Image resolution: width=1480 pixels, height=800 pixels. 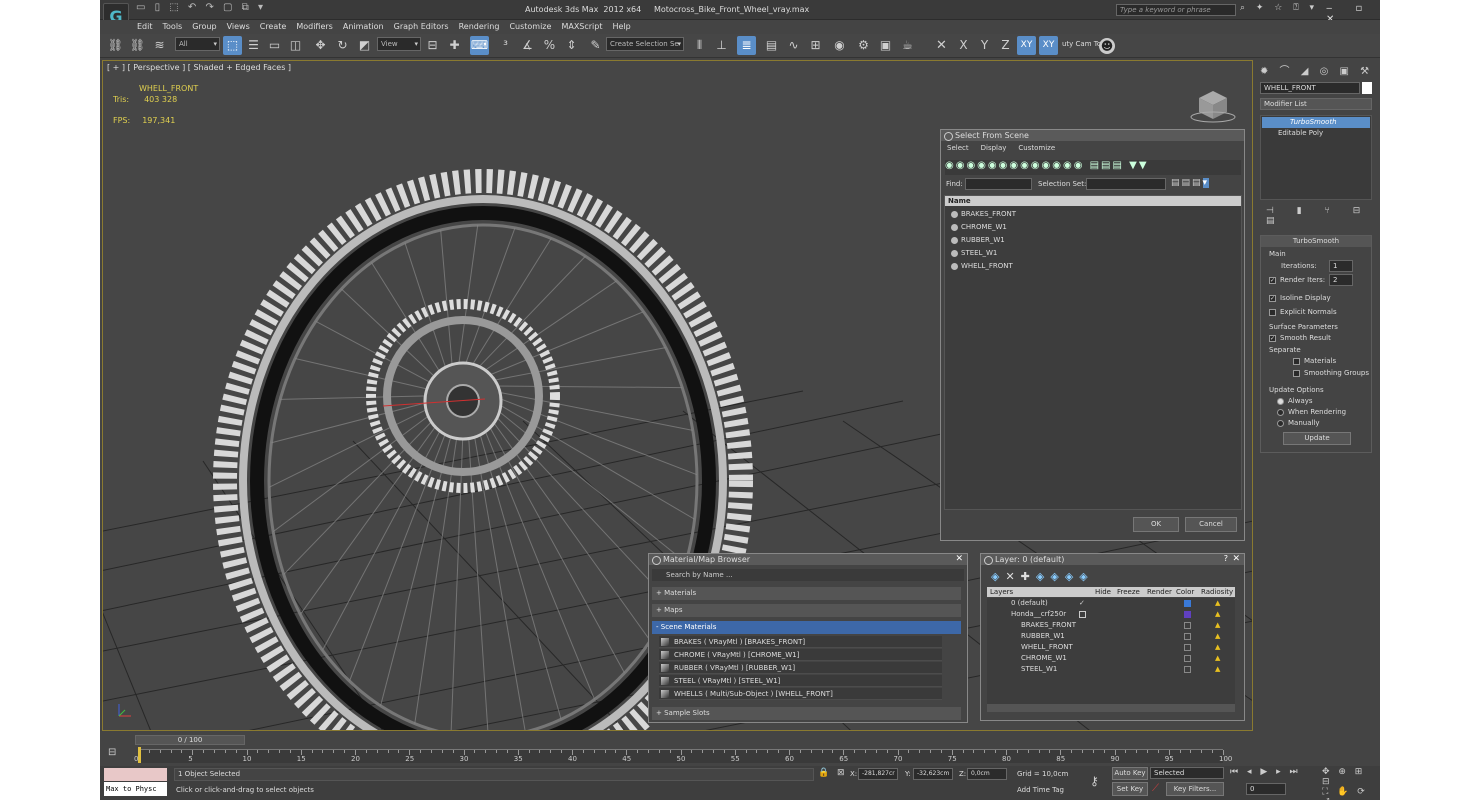 What do you see at coordinates (907, 45) in the screenshot?
I see `render-icon: ☕` at bounding box center [907, 45].